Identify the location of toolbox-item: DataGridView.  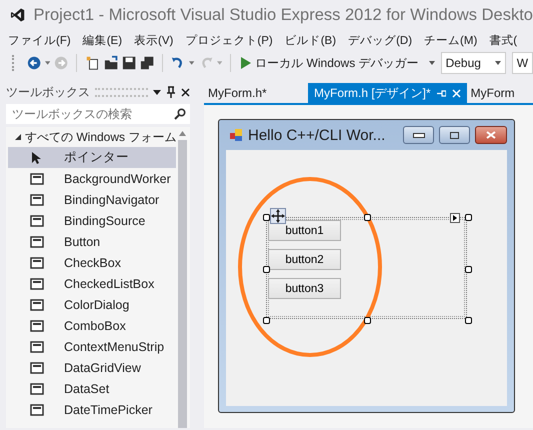
(92, 367).